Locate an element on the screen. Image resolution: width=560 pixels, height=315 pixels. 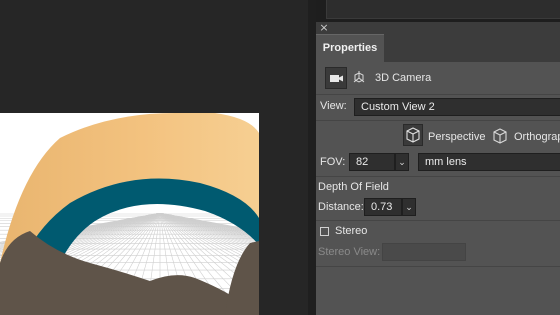
fov-dropdown-chevron-icon: ⌄ is located at coordinates (402, 162).